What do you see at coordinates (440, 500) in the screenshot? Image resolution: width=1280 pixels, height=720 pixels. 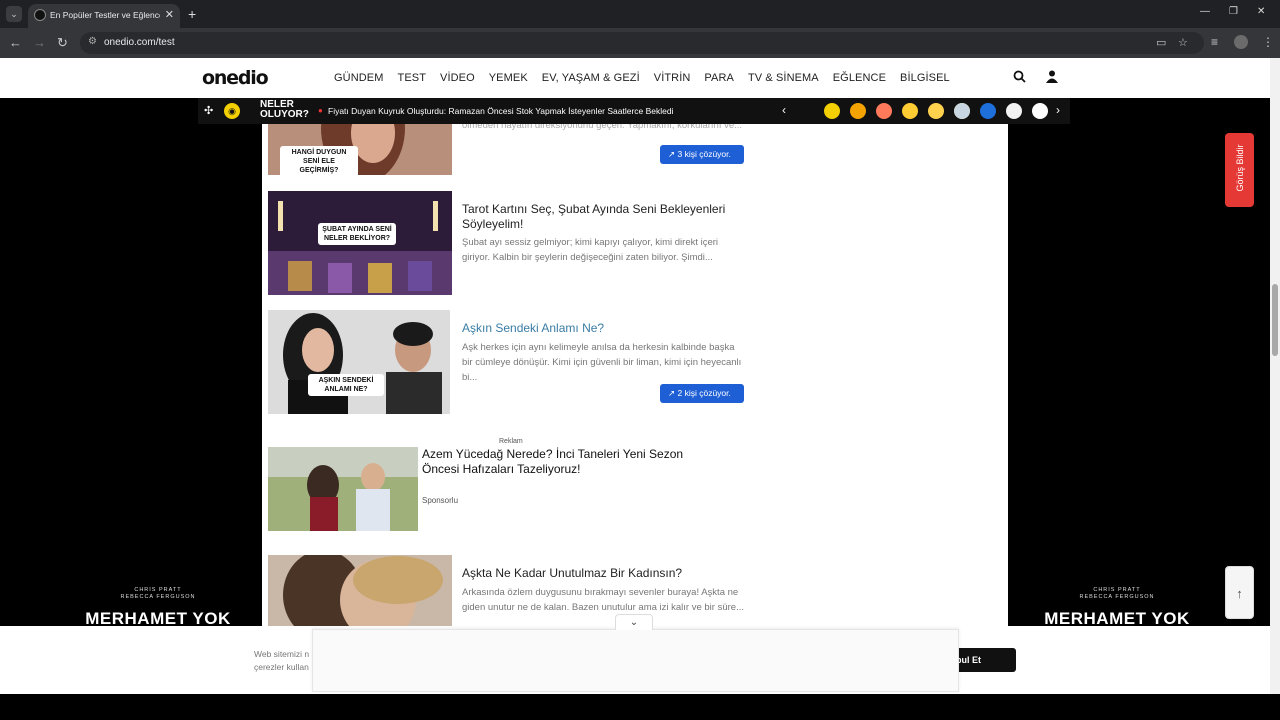 I see `sponsored-label: Sponsorlu` at bounding box center [440, 500].